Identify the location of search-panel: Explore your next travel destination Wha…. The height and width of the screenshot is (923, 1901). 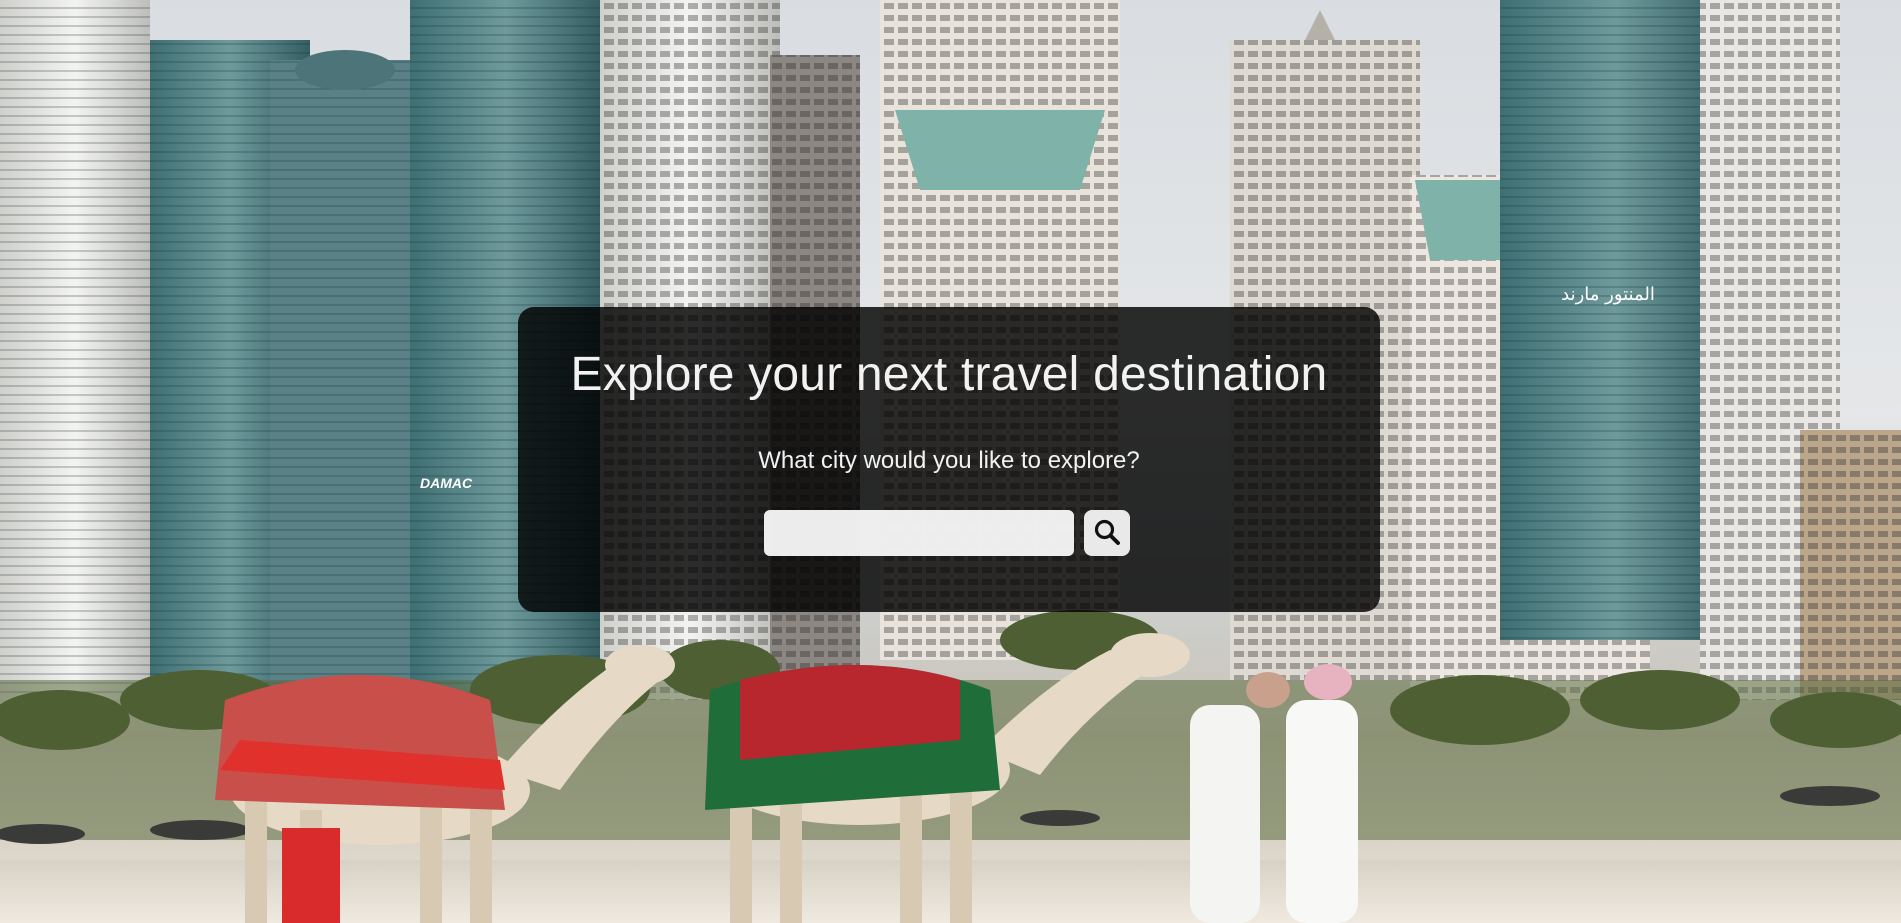
(949, 459).